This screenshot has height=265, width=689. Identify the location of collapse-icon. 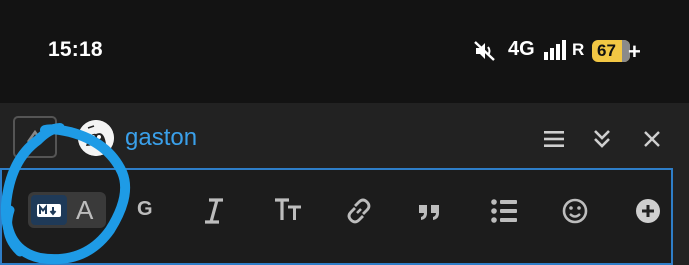
(35, 136).